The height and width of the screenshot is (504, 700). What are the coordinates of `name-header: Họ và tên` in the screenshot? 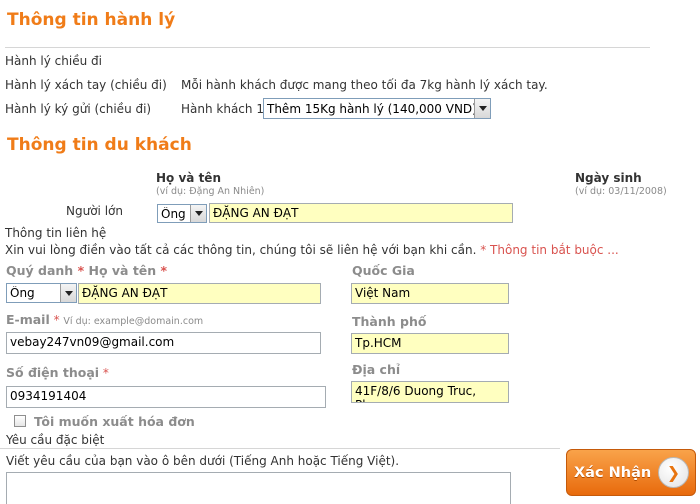 It's located at (188, 178).